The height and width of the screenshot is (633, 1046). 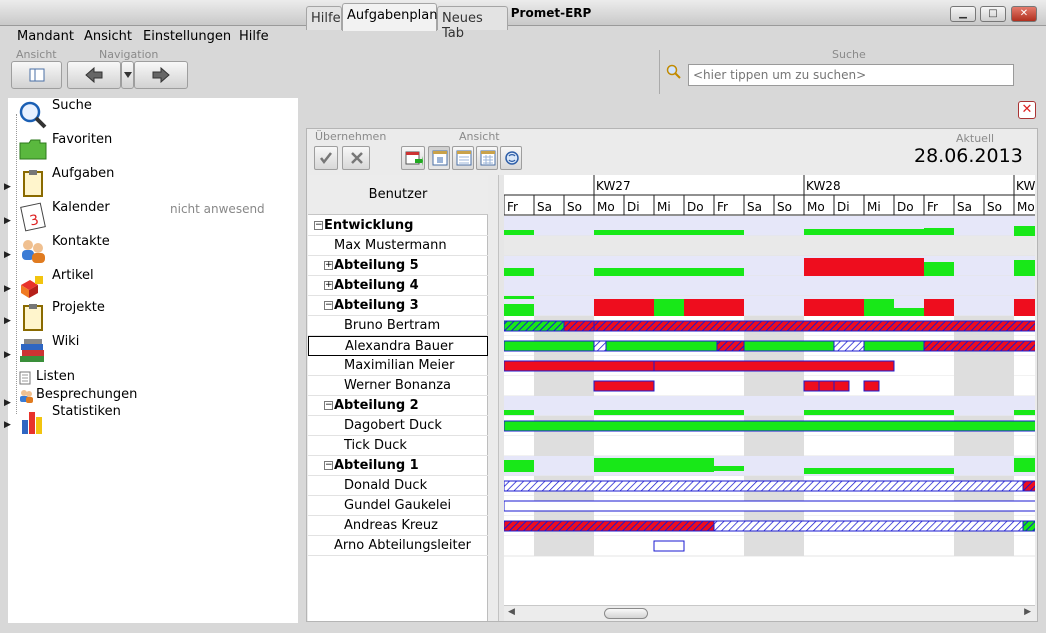 What do you see at coordinates (472, 23) in the screenshot?
I see `tab-neues-tab: Neues Tab` at bounding box center [472, 23].